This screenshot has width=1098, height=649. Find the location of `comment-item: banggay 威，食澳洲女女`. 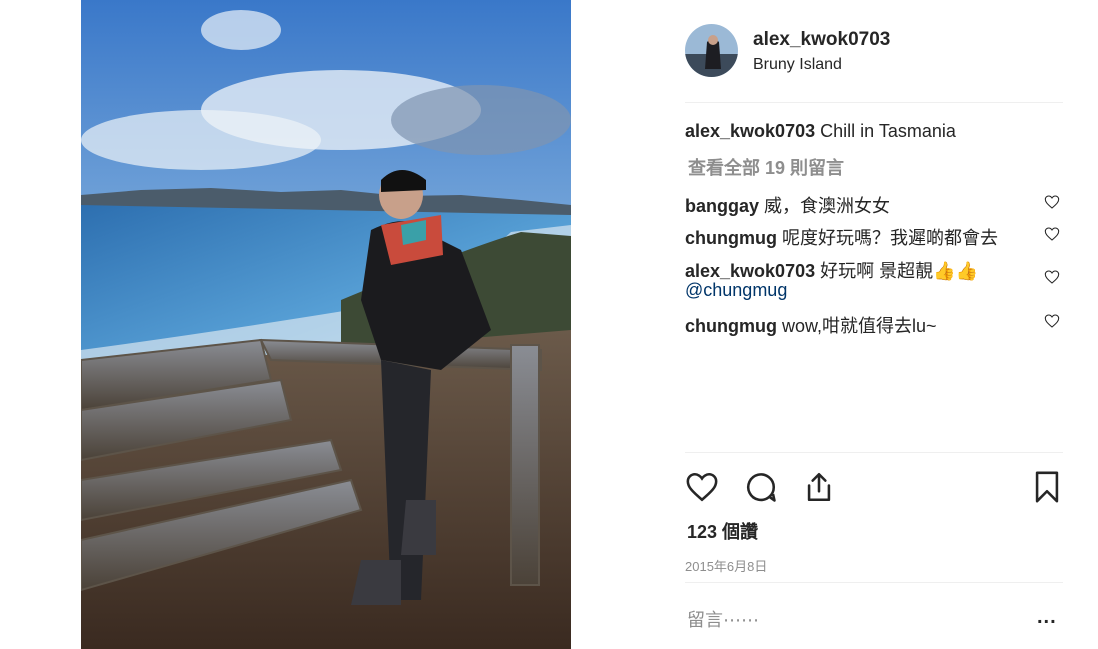

comment-item: banggay 威，食澳洲女女 is located at coordinates (787, 205).